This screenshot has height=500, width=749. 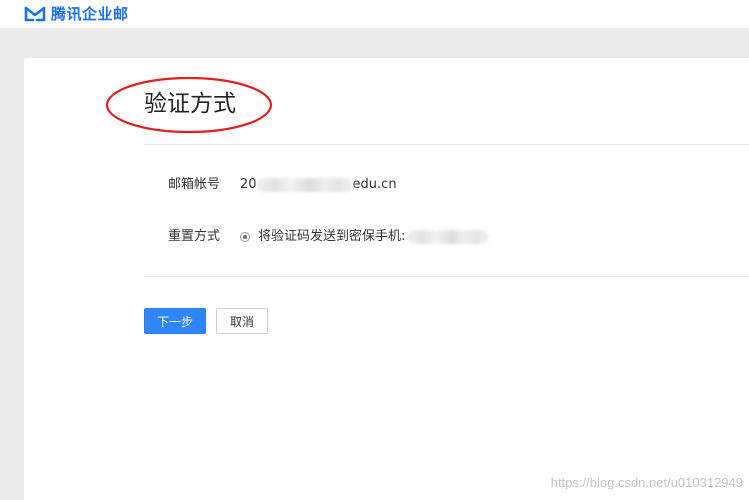 What do you see at coordinates (190, 104) in the screenshot?
I see `page-title: 验证方式` at bounding box center [190, 104].